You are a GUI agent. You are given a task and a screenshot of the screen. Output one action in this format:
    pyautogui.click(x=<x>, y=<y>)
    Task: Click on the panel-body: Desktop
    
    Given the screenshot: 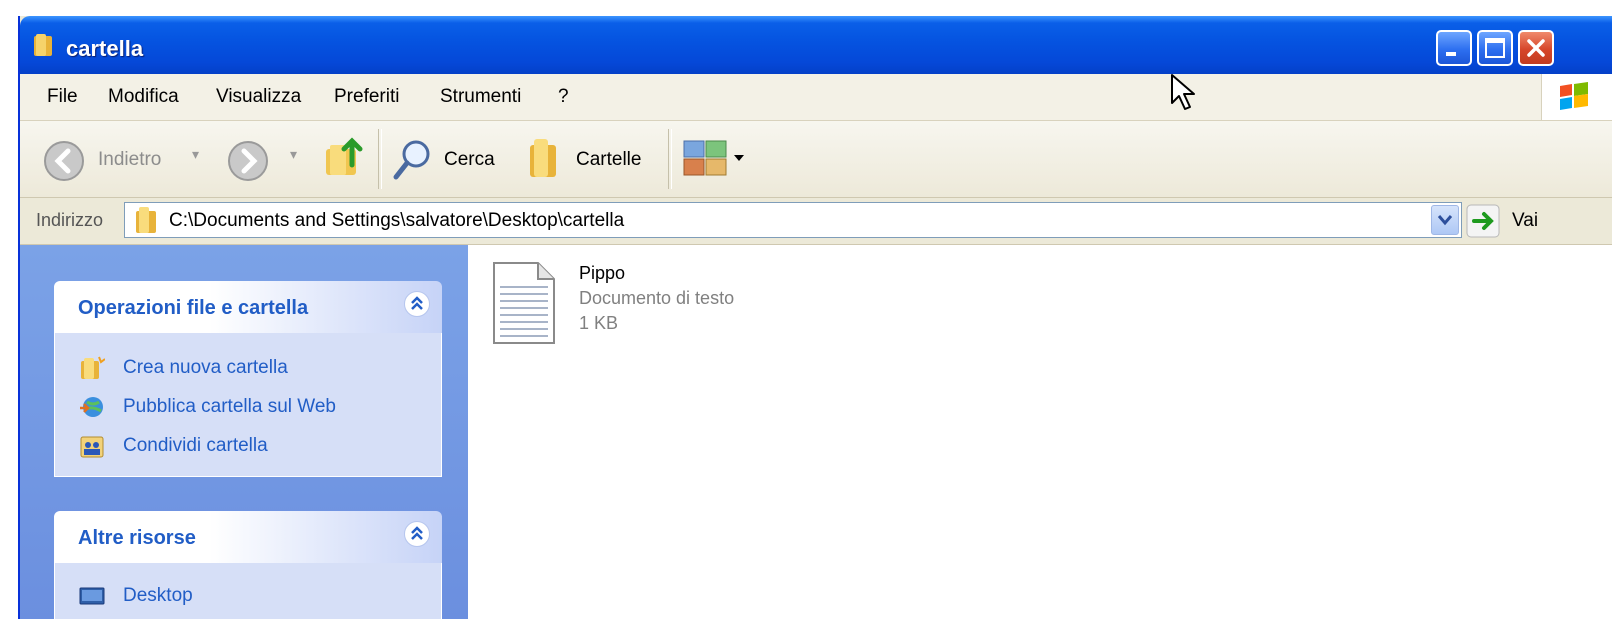 What is the action you would take?
    pyautogui.click(x=248, y=591)
    